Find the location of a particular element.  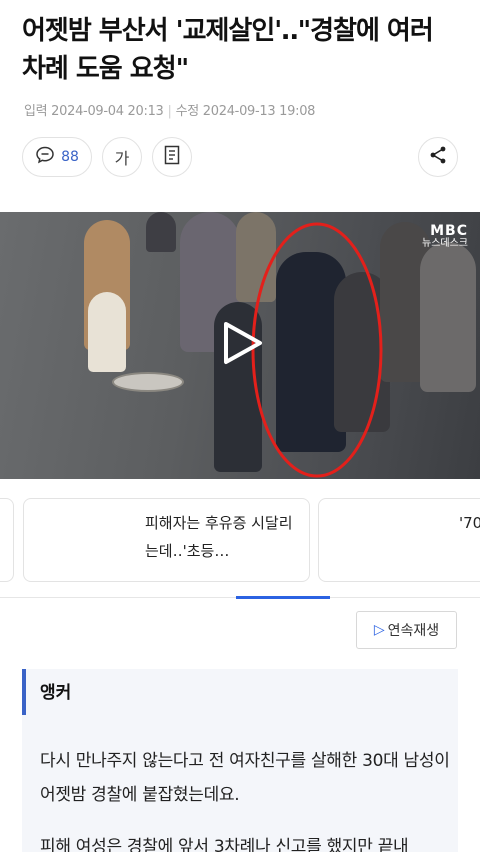

bookmark-icon is located at coordinates (172, 157).